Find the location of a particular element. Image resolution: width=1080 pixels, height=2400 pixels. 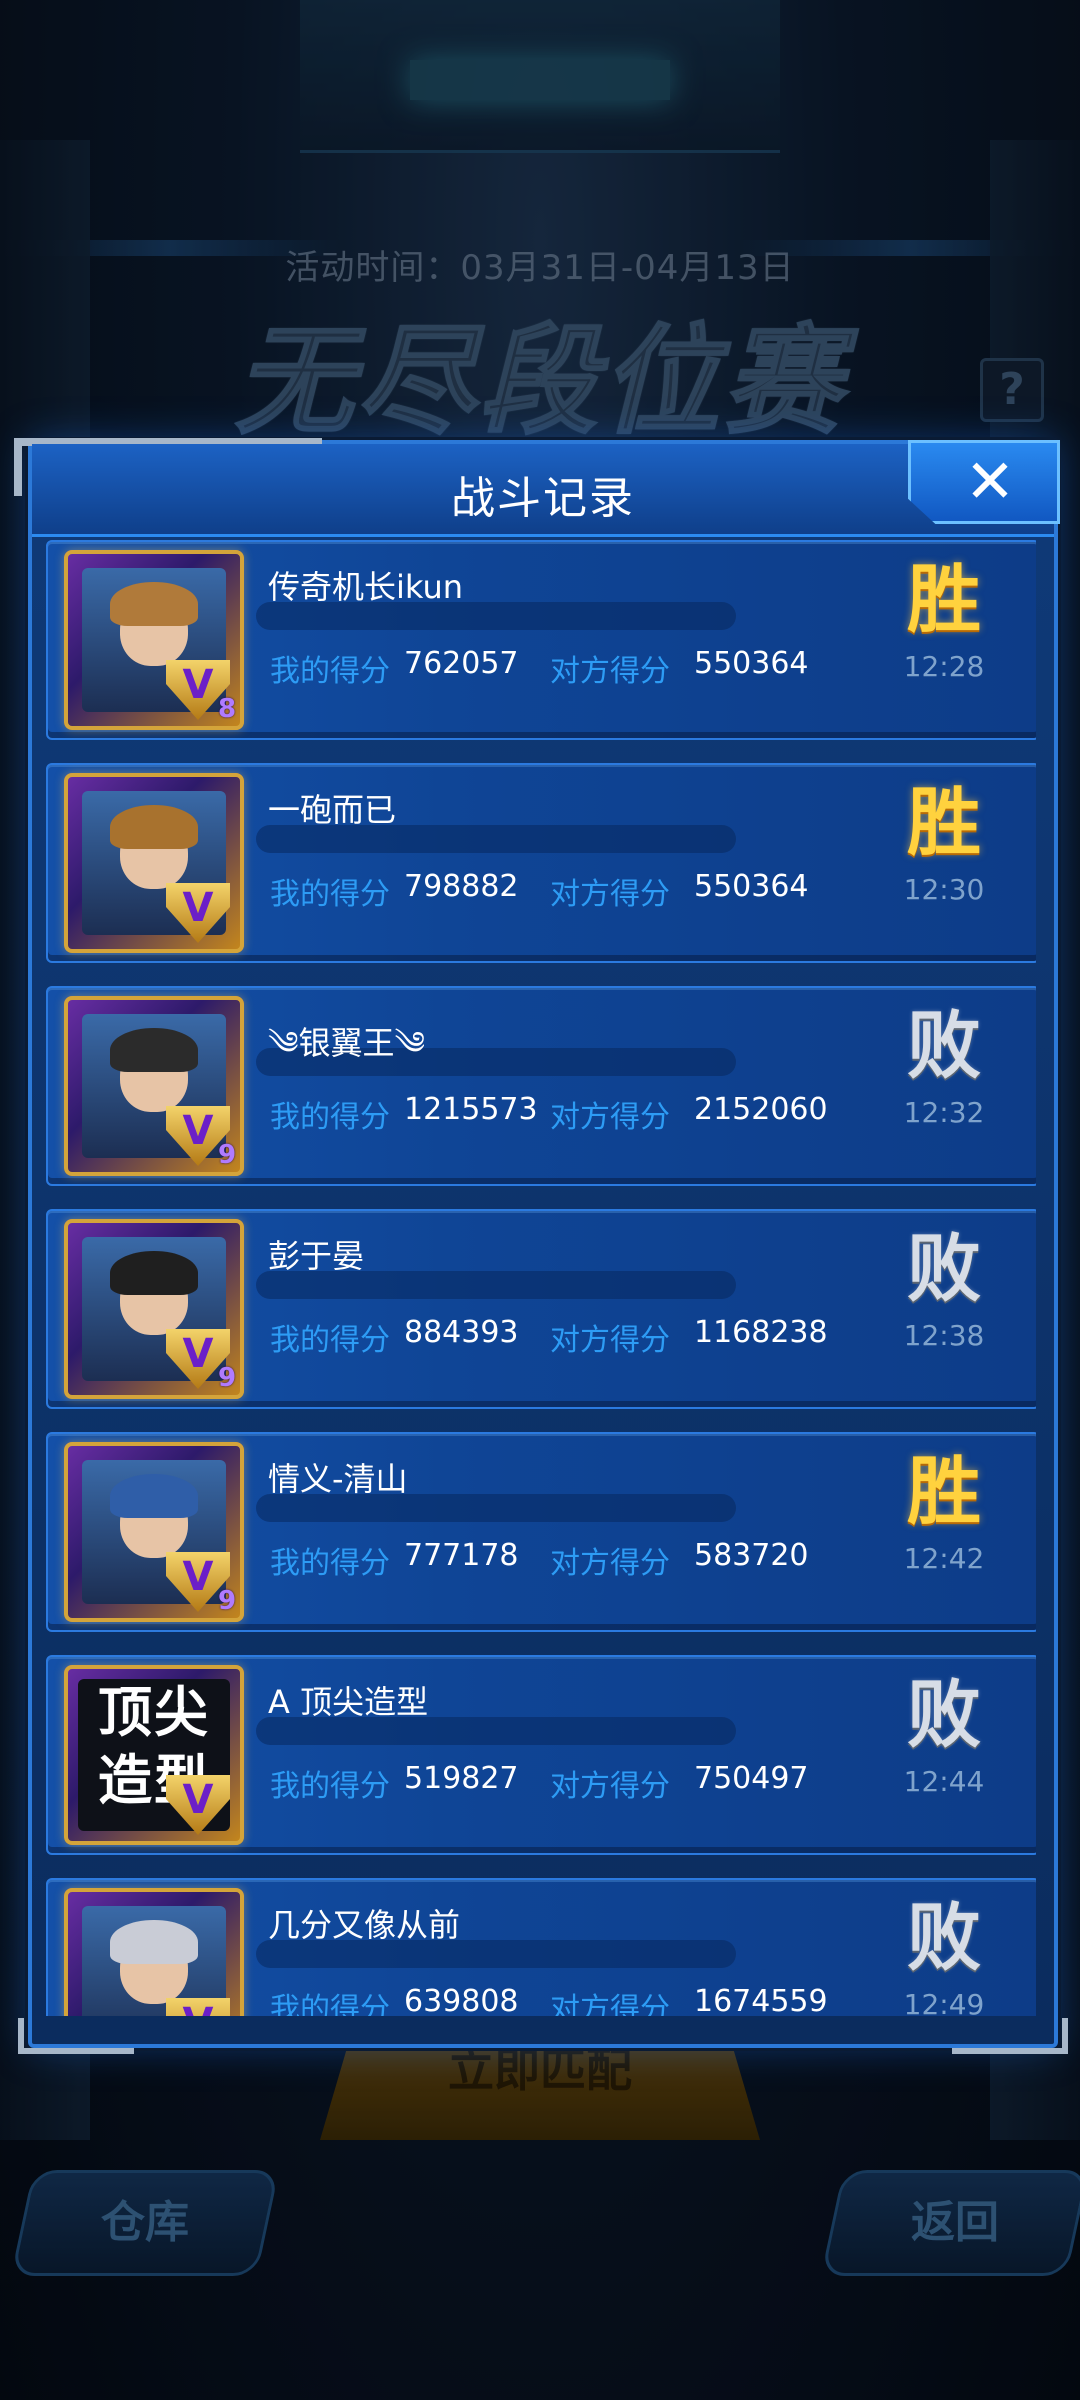

opponent-score-value: 2152060 is located at coordinates (761, 1109).